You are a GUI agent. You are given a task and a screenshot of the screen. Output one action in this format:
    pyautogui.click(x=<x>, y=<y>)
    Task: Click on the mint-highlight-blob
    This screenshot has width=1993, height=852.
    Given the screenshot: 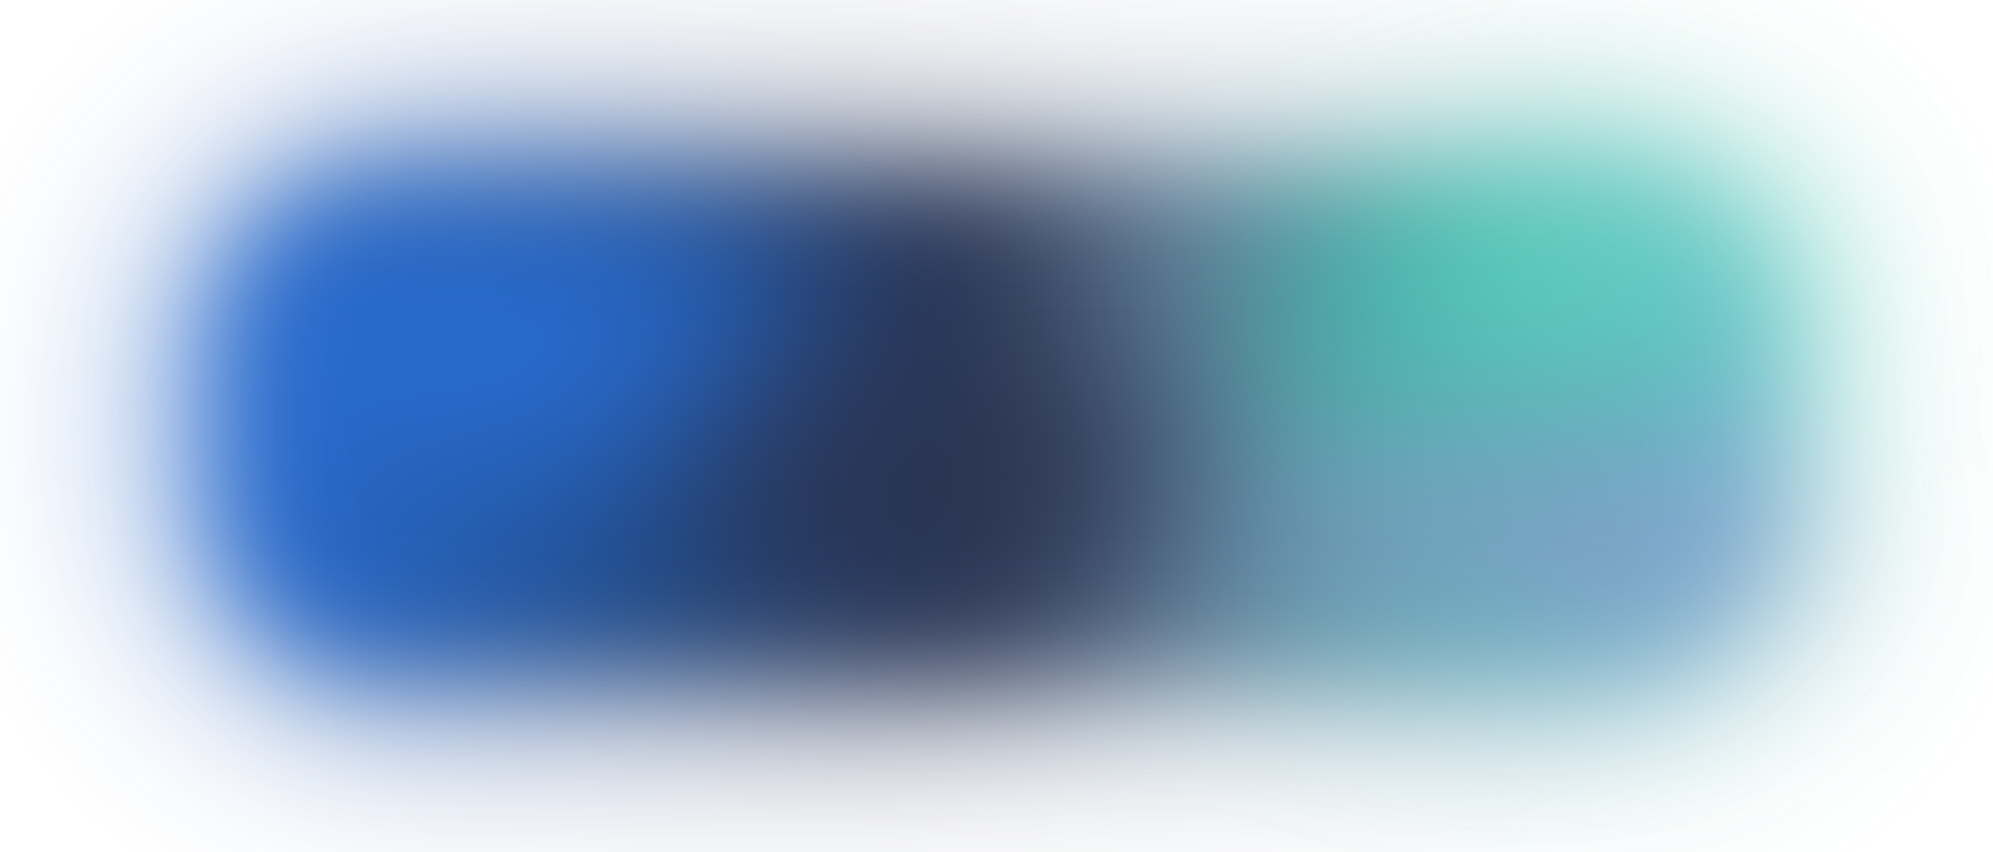 What is the action you would take?
    pyautogui.click(x=1600, y=275)
    